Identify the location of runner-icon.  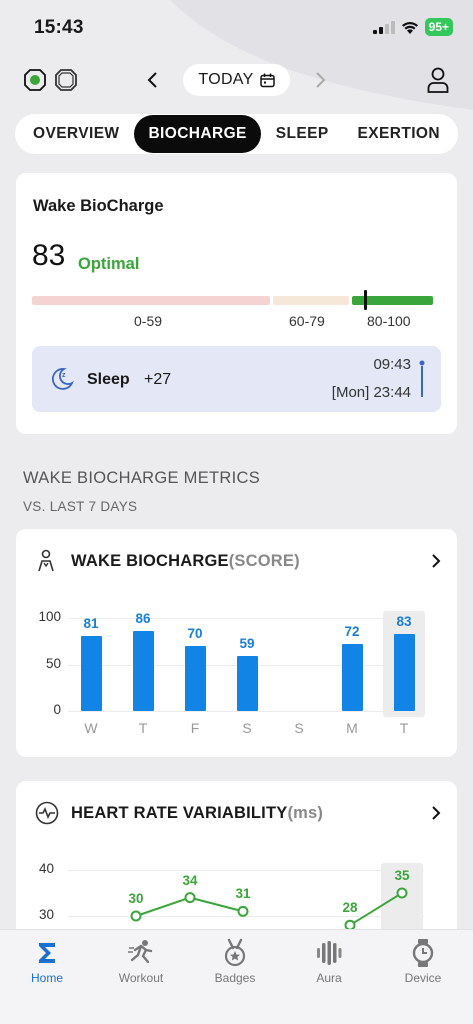
(140, 952).